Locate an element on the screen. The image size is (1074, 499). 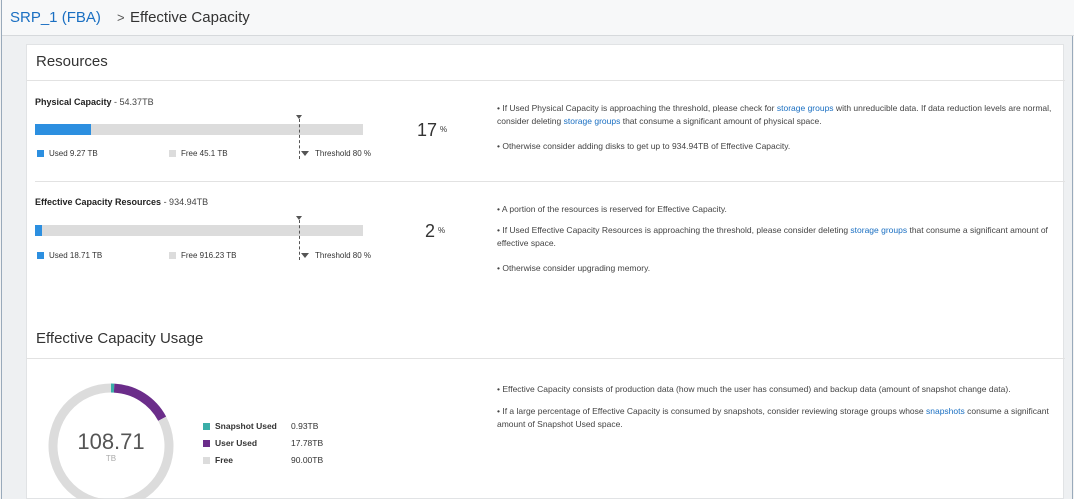
physical-capacity-used-fill is located at coordinates (63, 129).